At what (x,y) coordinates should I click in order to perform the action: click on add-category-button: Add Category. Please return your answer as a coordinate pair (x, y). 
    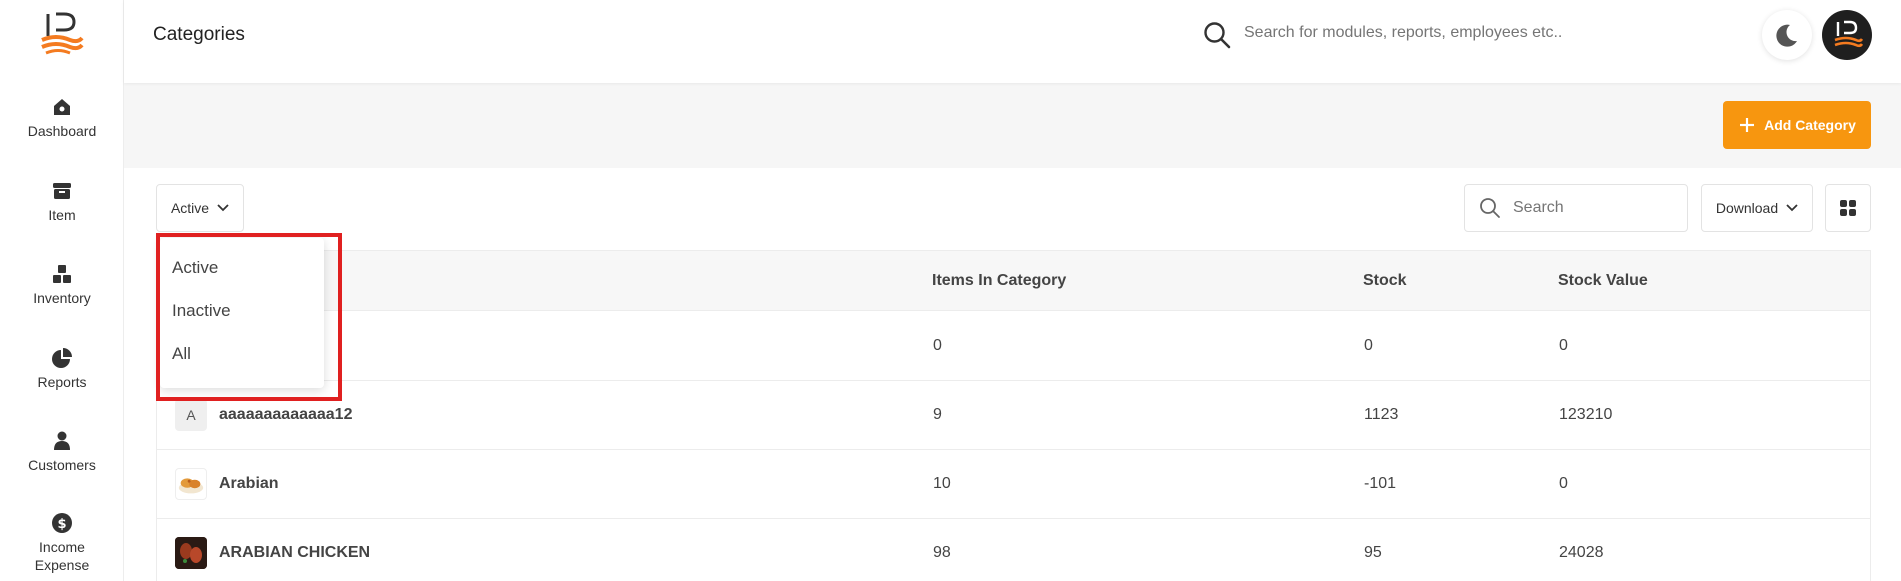
    Looking at the image, I should click on (1797, 125).